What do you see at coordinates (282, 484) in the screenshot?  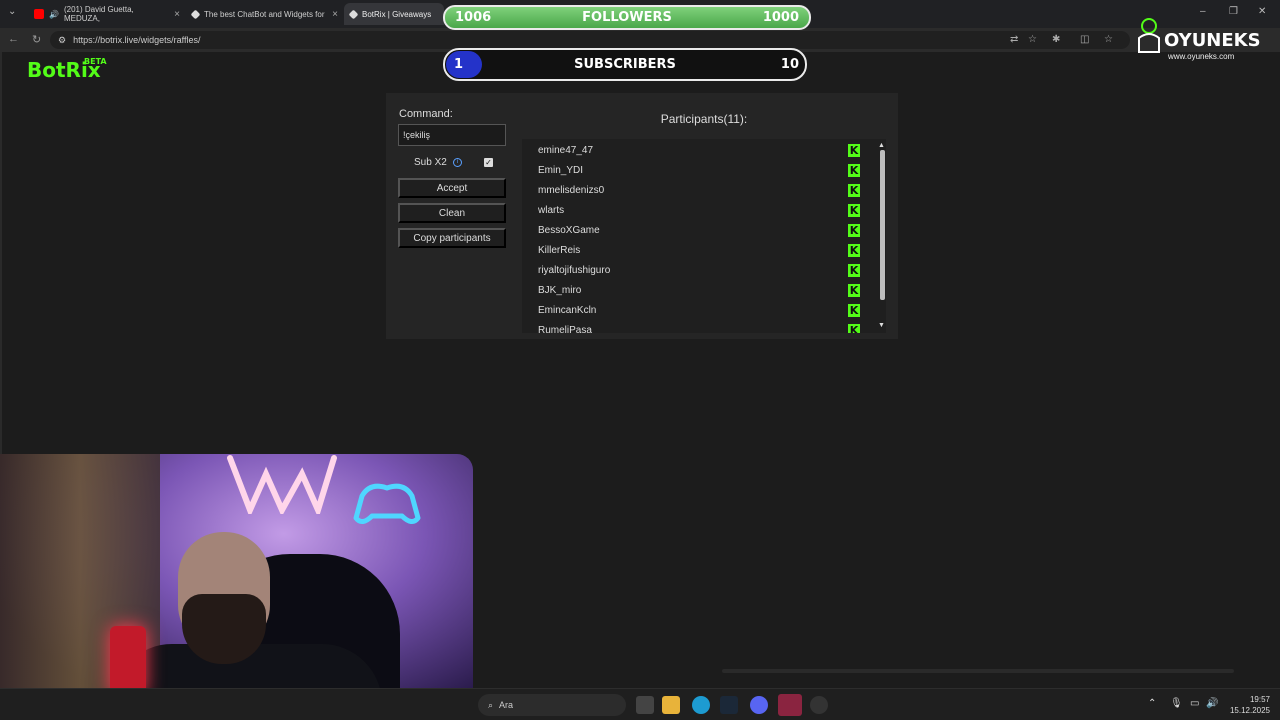 I see `neon-w-sign` at bounding box center [282, 484].